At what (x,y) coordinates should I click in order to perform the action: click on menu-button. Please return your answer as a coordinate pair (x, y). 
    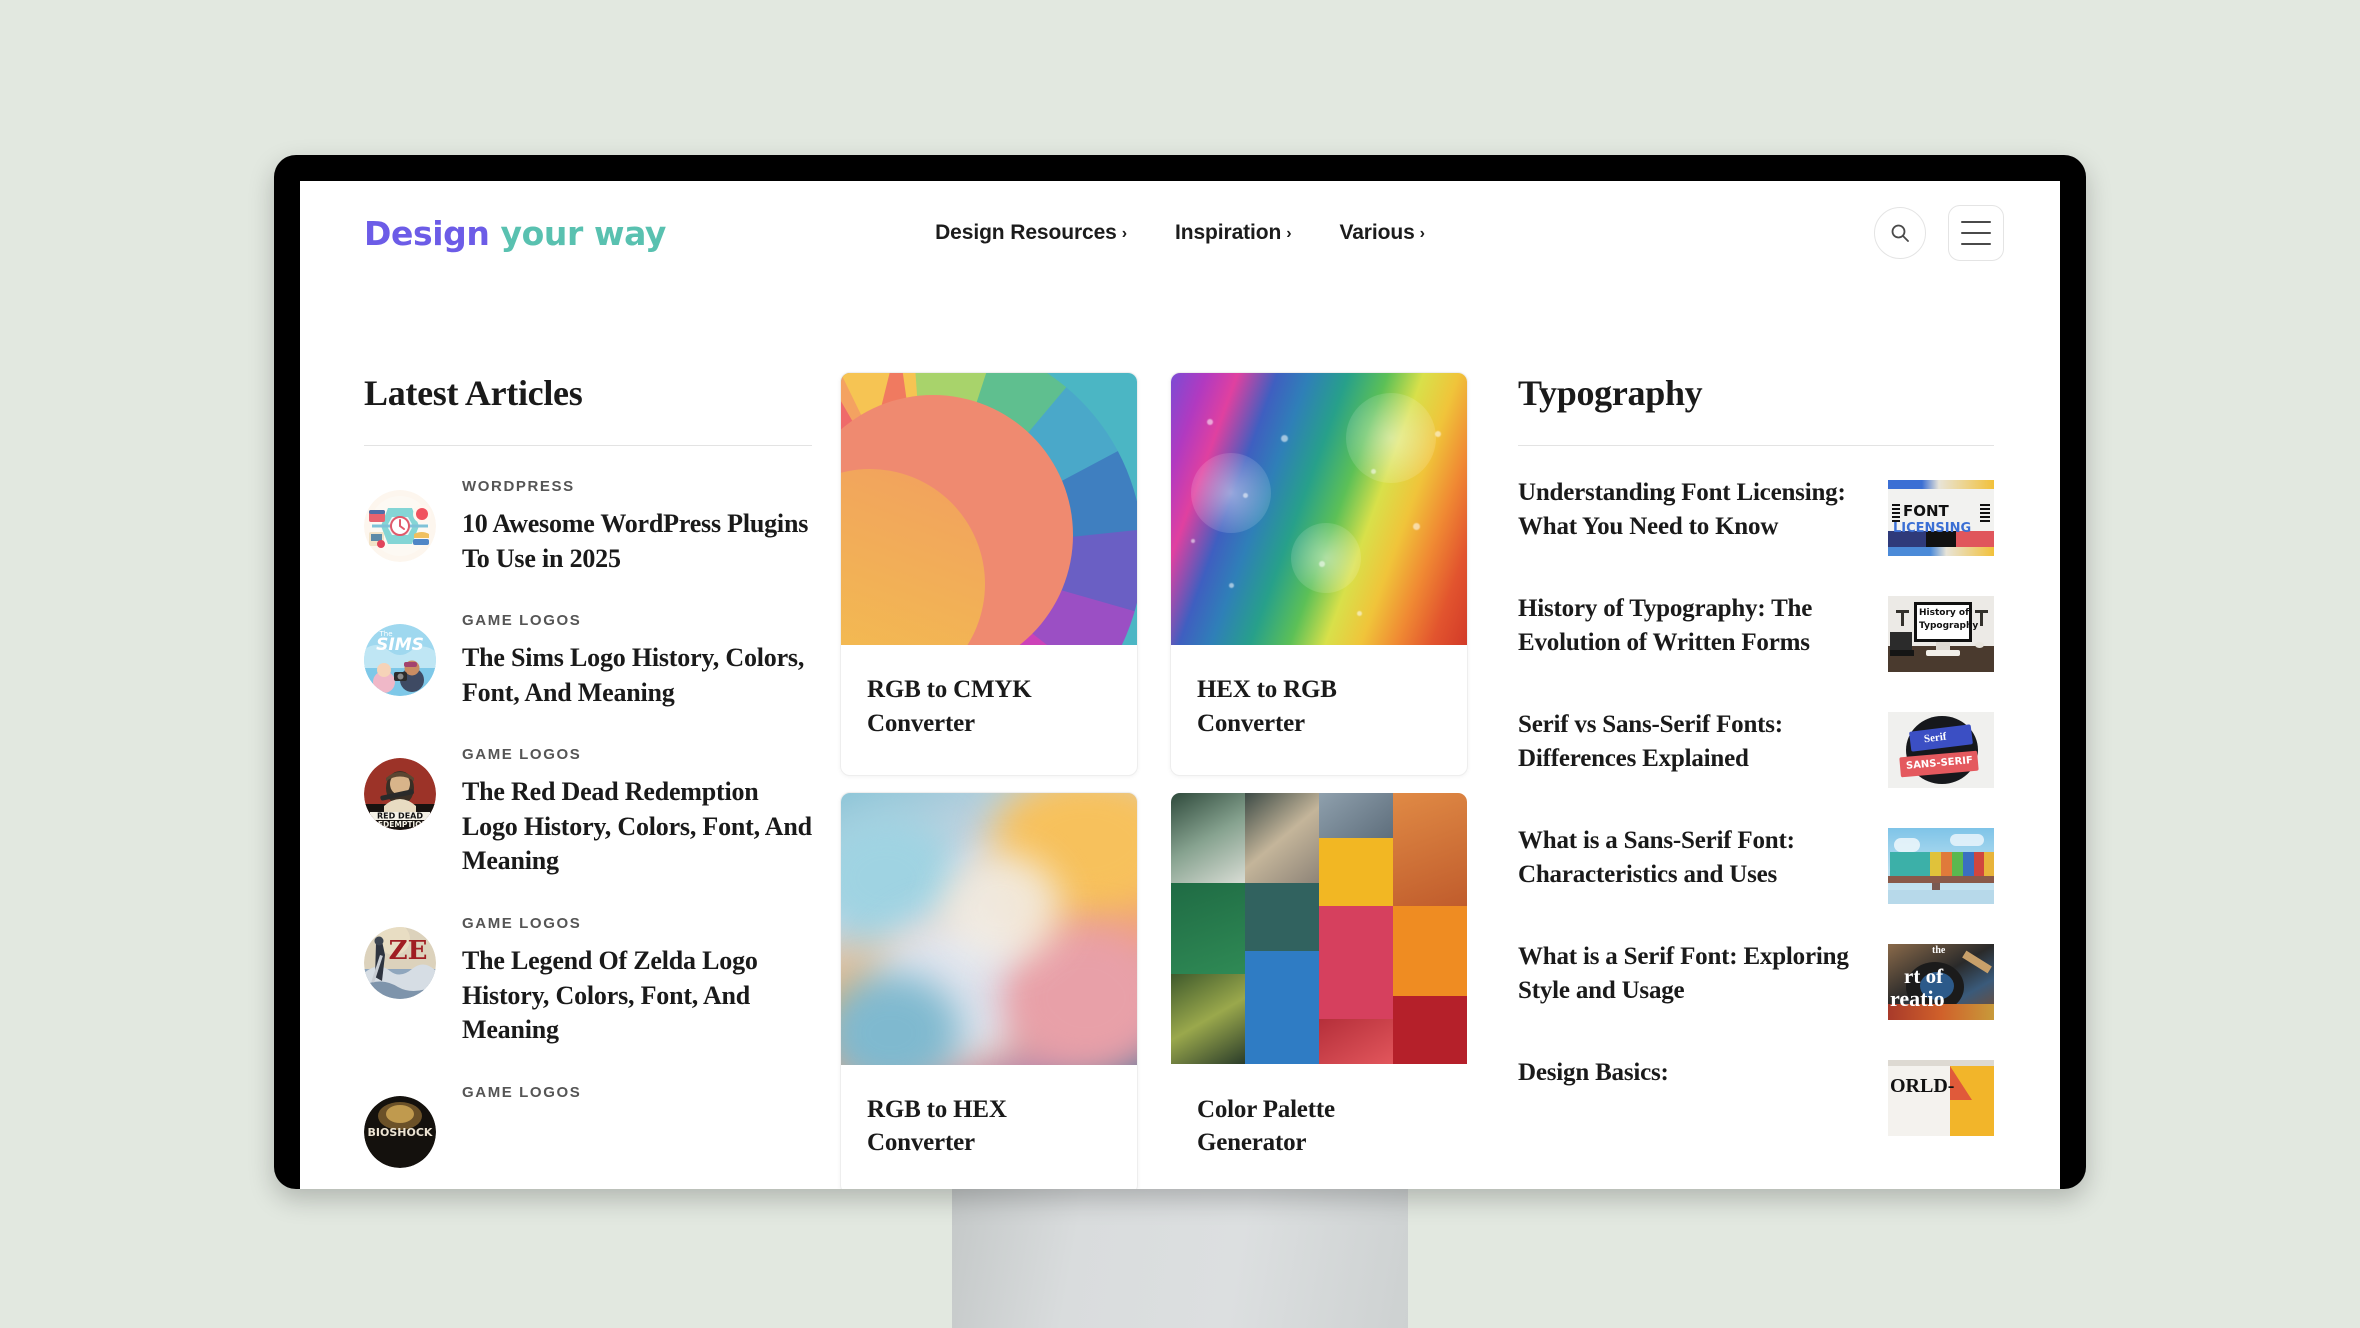
    Looking at the image, I should click on (1976, 233).